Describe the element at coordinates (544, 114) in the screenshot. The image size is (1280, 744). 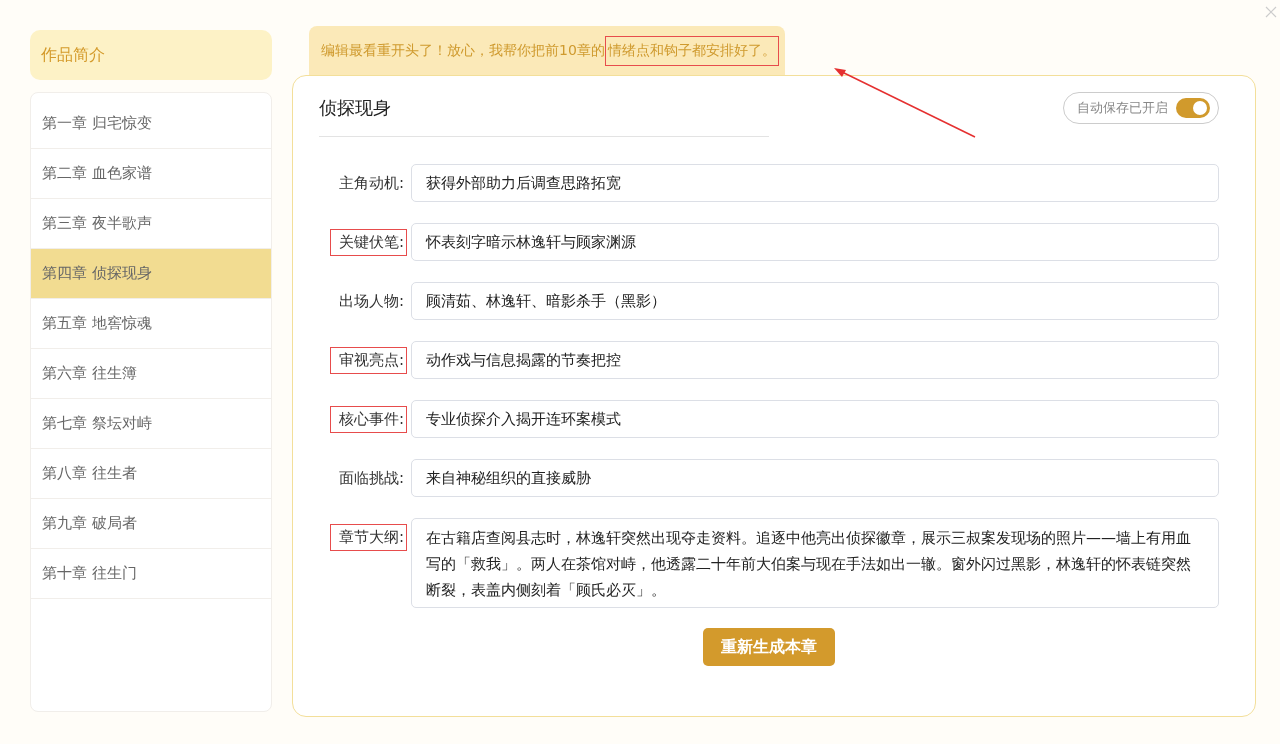
I see `chapter-title: 侦探现身` at that location.